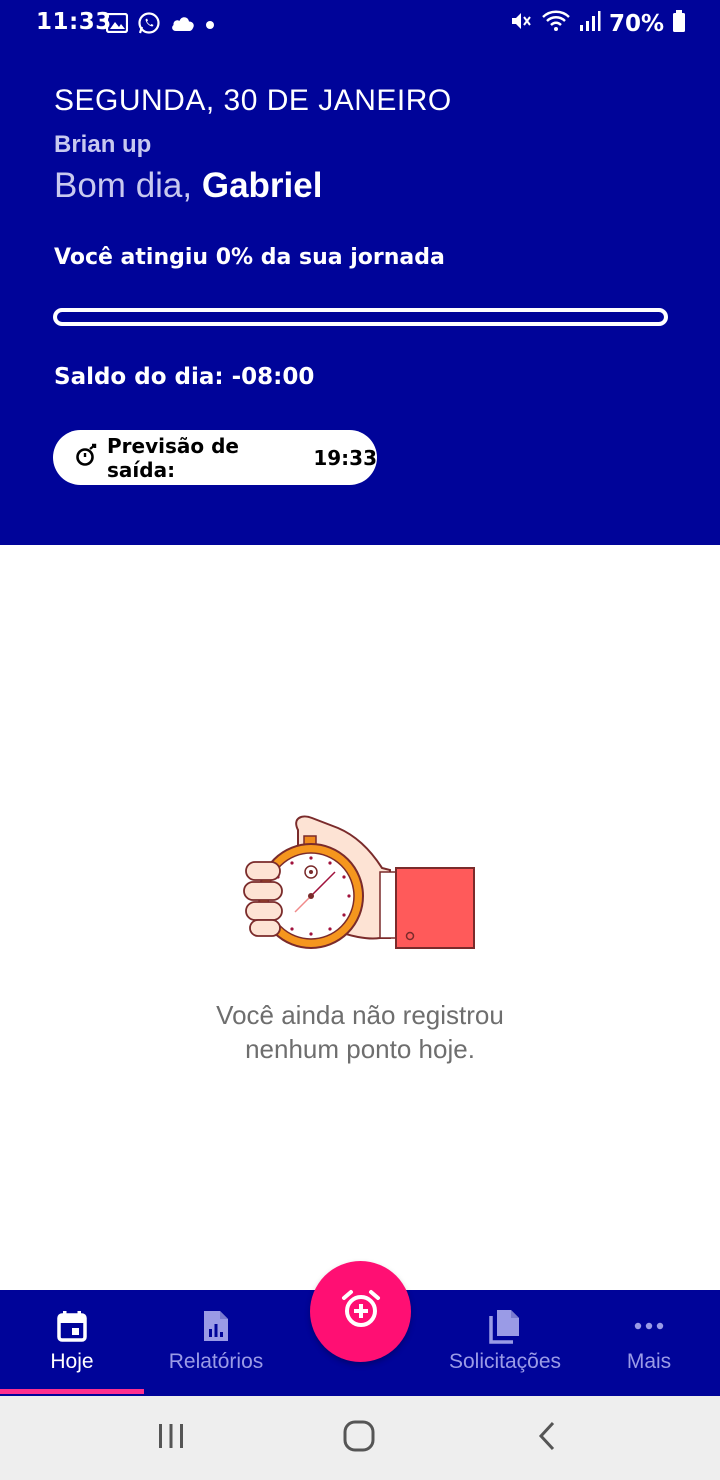 The image size is (720, 1480). I want to click on user-name: Gabriel, so click(262, 185).